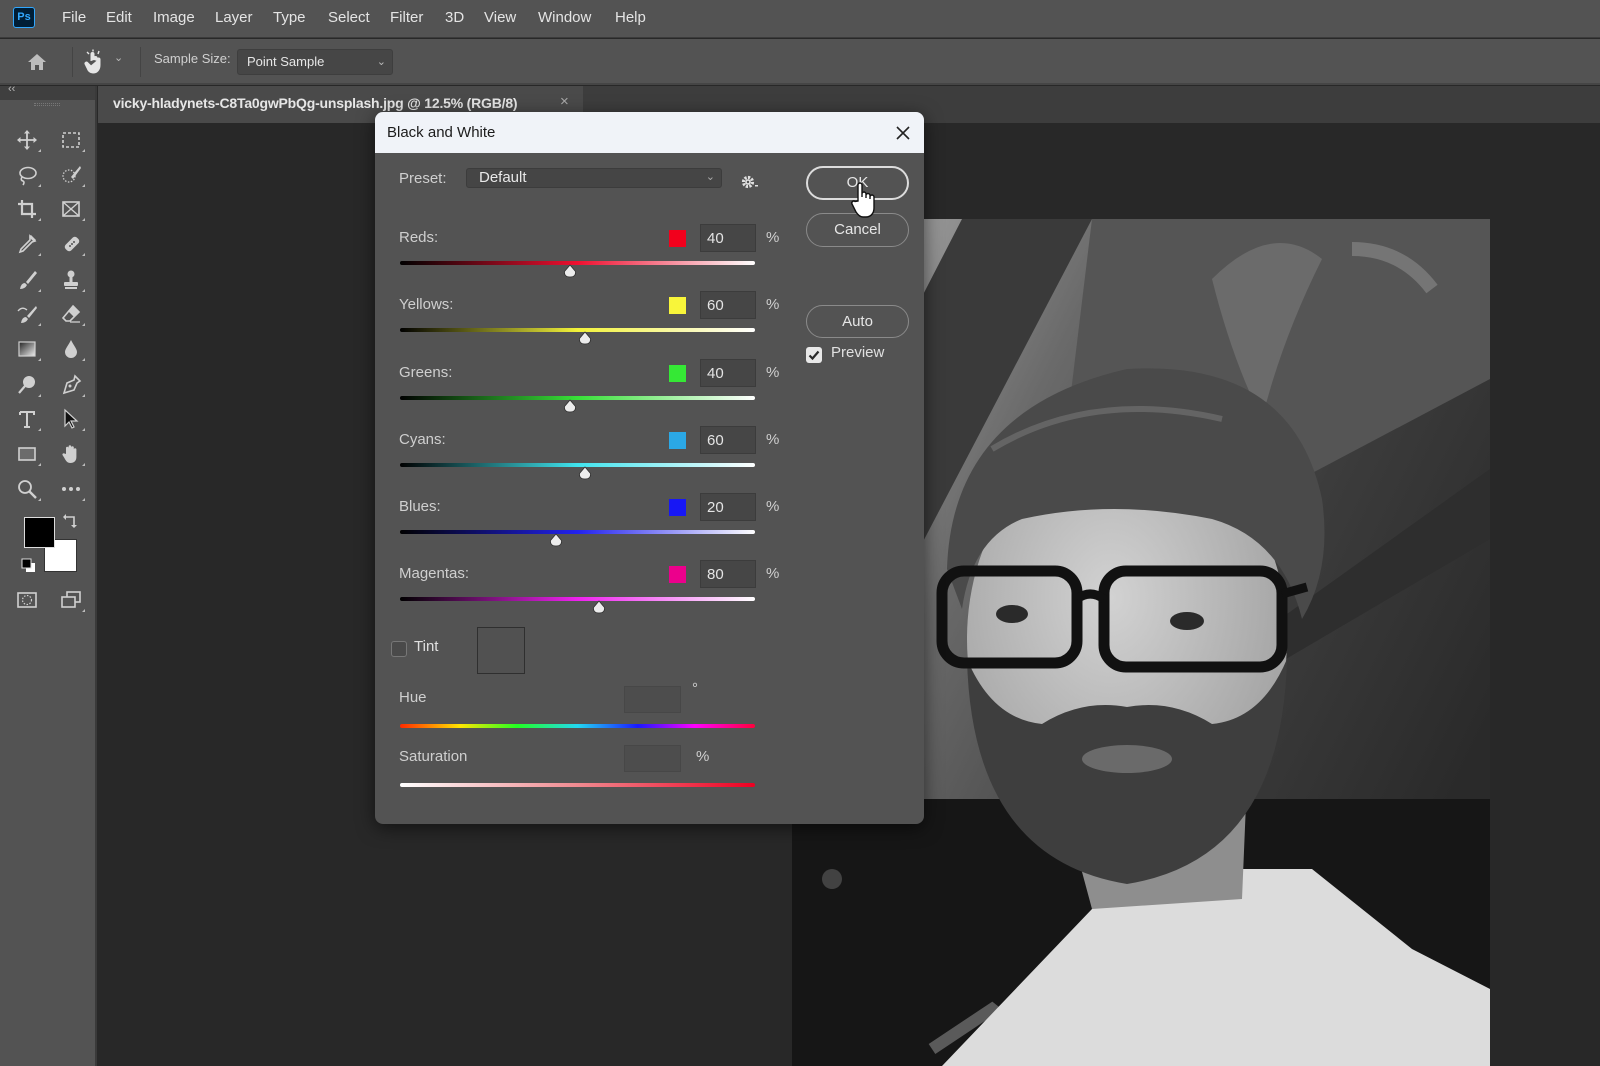  I want to click on tint-label: Tint, so click(426, 646).